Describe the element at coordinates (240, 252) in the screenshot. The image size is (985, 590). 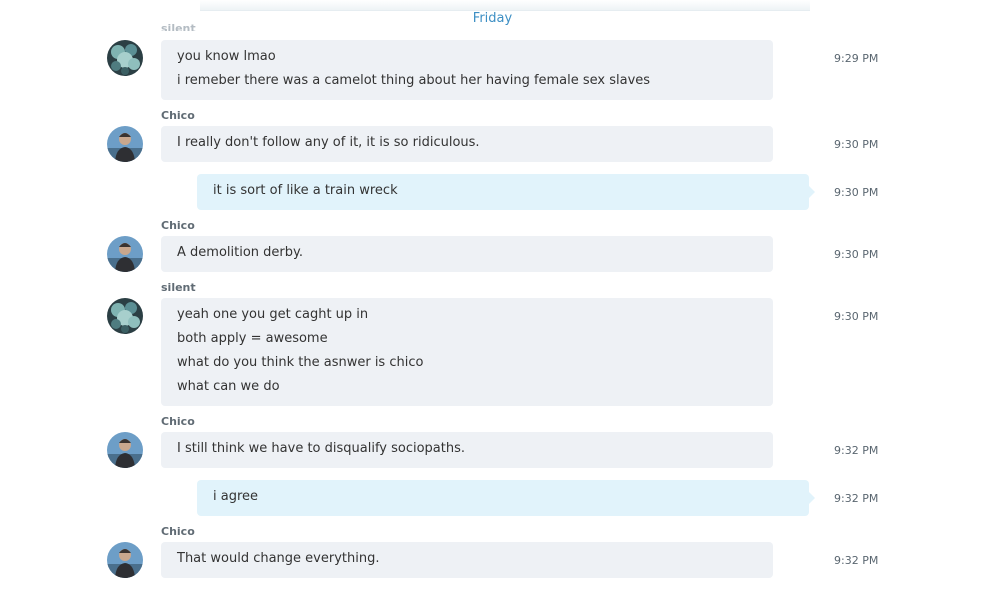
I see `message-text: A demolition derby.` at that location.